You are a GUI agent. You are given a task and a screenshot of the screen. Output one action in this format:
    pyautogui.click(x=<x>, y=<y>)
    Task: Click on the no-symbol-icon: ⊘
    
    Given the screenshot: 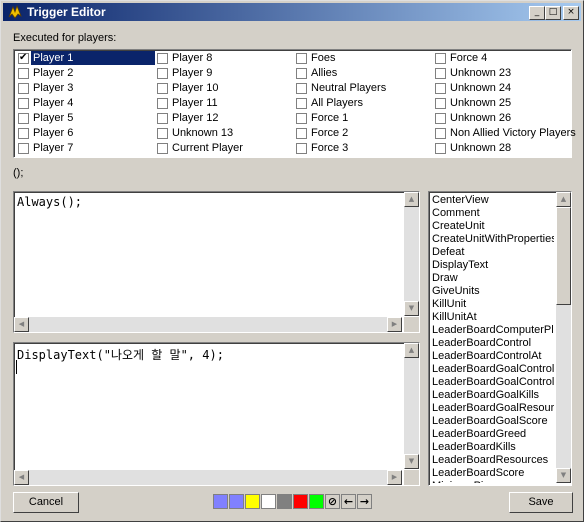 What is the action you would take?
    pyautogui.click(x=332, y=501)
    